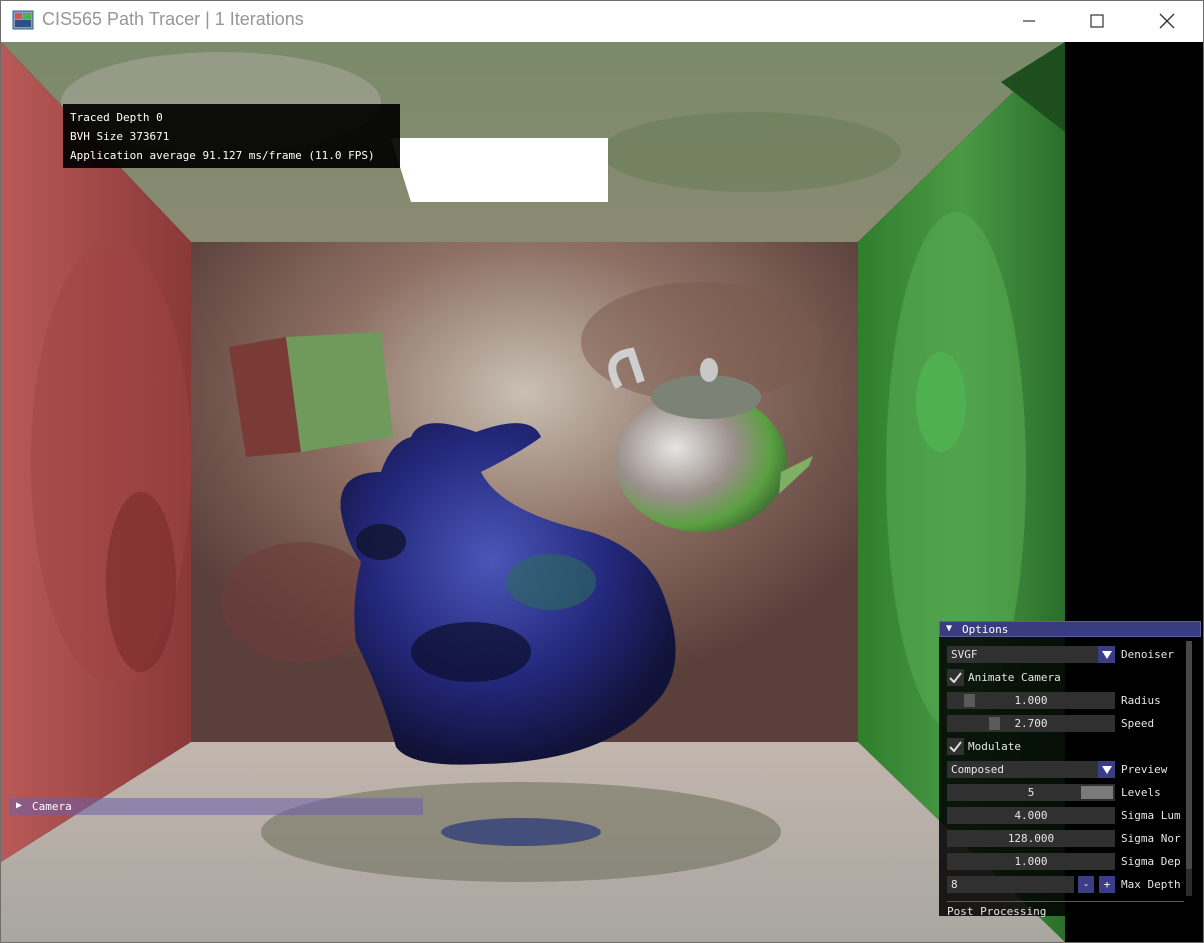  What do you see at coordinates (1151, 884) in the screenshot?
I see `max-depth-label: Max Depth` at bounding box center [1151, 884].